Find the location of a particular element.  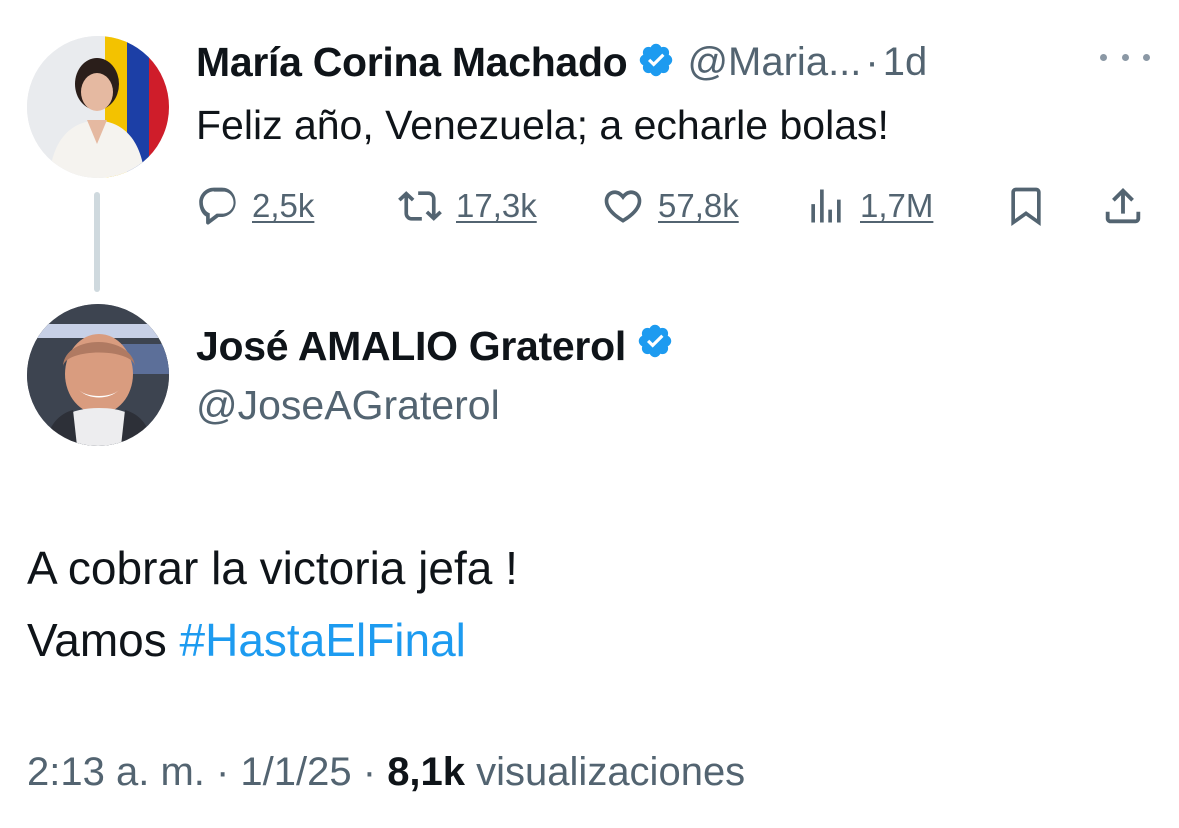

author-name: José AMALIO Graterol is located at coordinates (411, 346).